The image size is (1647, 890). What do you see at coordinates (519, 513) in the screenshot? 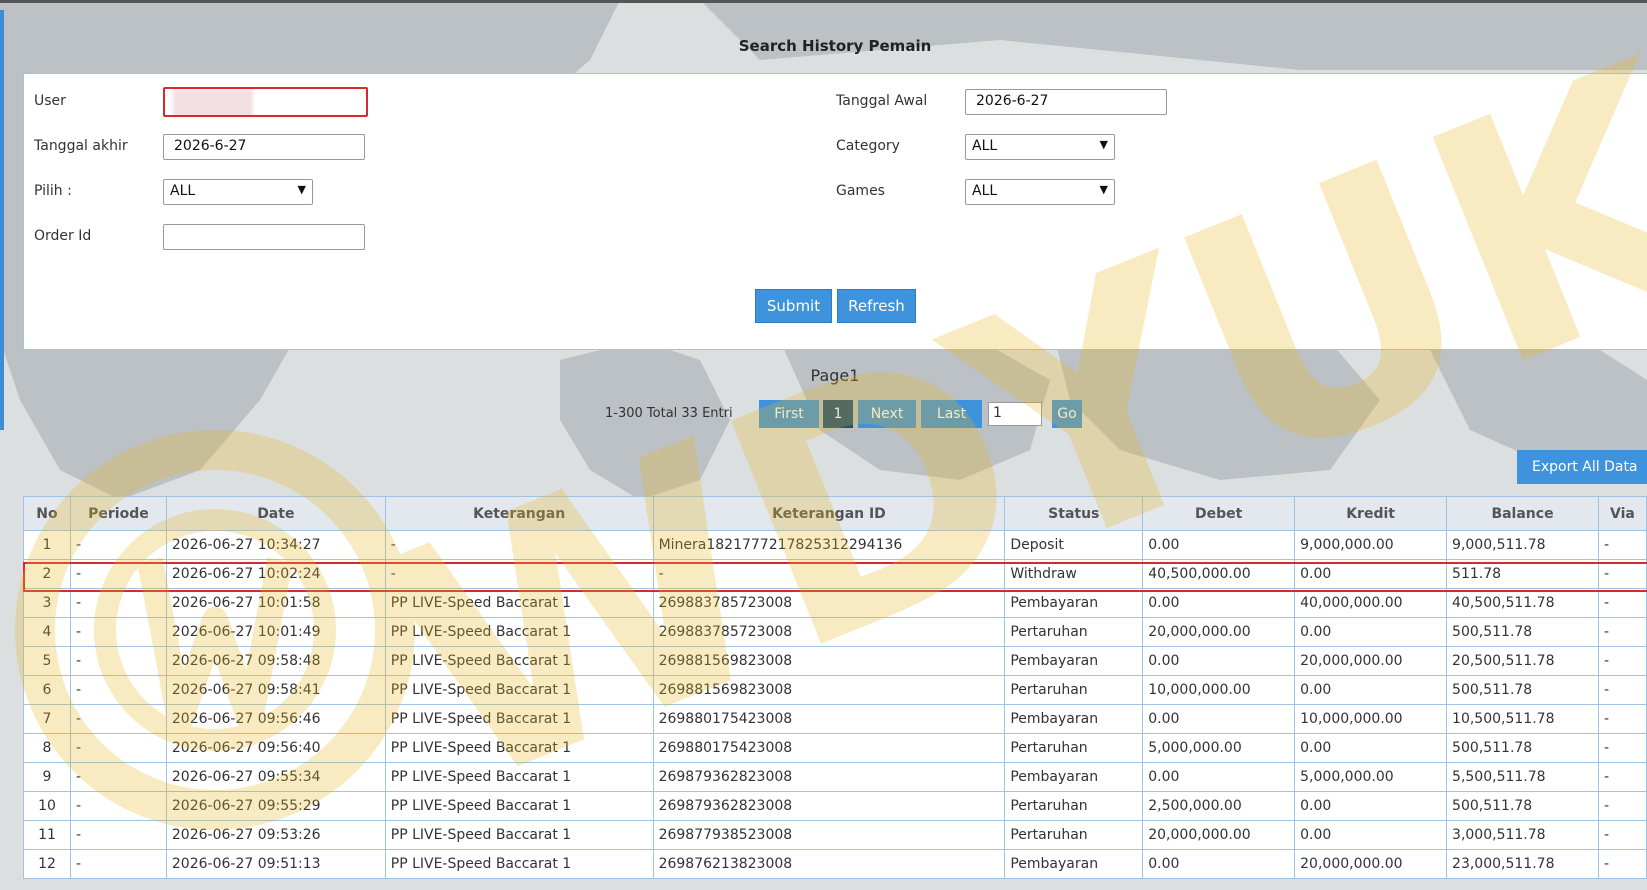
I see `header-keterangan: Keterangan` at bounding box center [519, 513].